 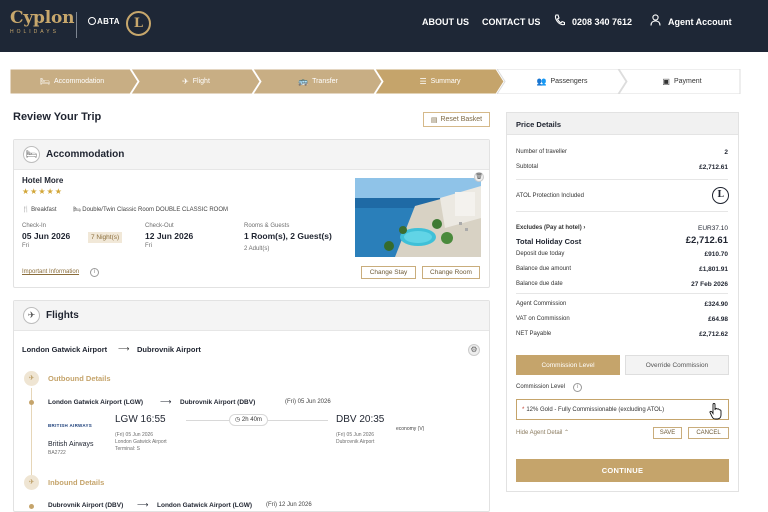 I want to click on travellers-label: Number of traveller, so click(x=542, y=152).